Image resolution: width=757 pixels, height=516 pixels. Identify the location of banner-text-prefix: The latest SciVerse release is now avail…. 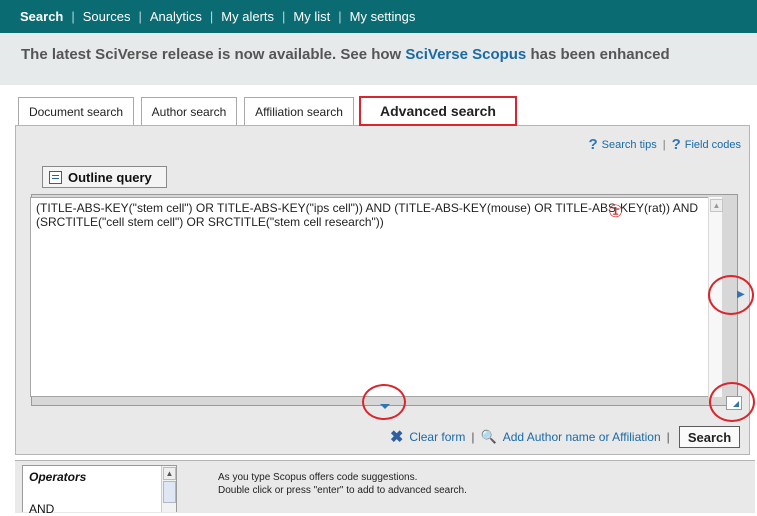
(213, 54).